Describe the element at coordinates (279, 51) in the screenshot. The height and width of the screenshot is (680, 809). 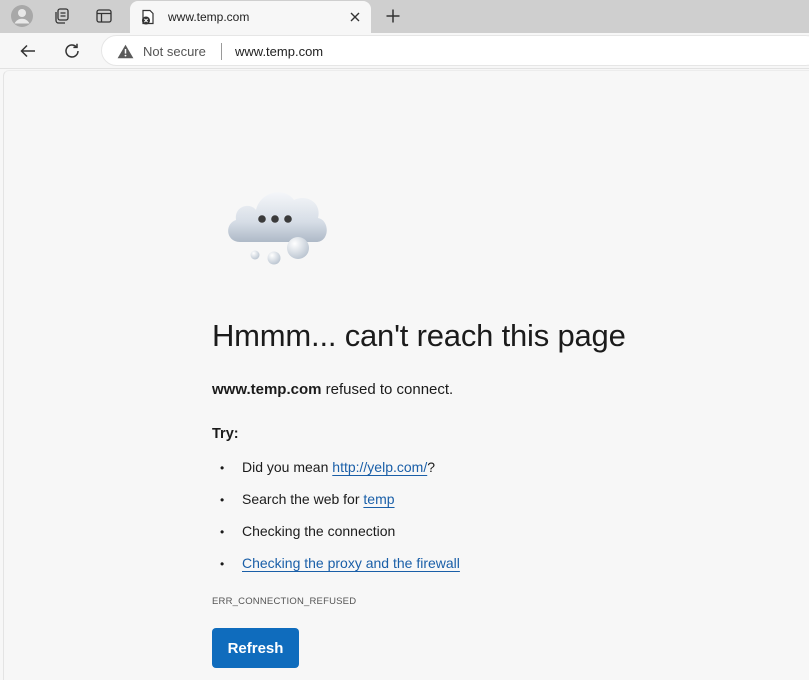
I see `address-url: www.temp.com` at that location.